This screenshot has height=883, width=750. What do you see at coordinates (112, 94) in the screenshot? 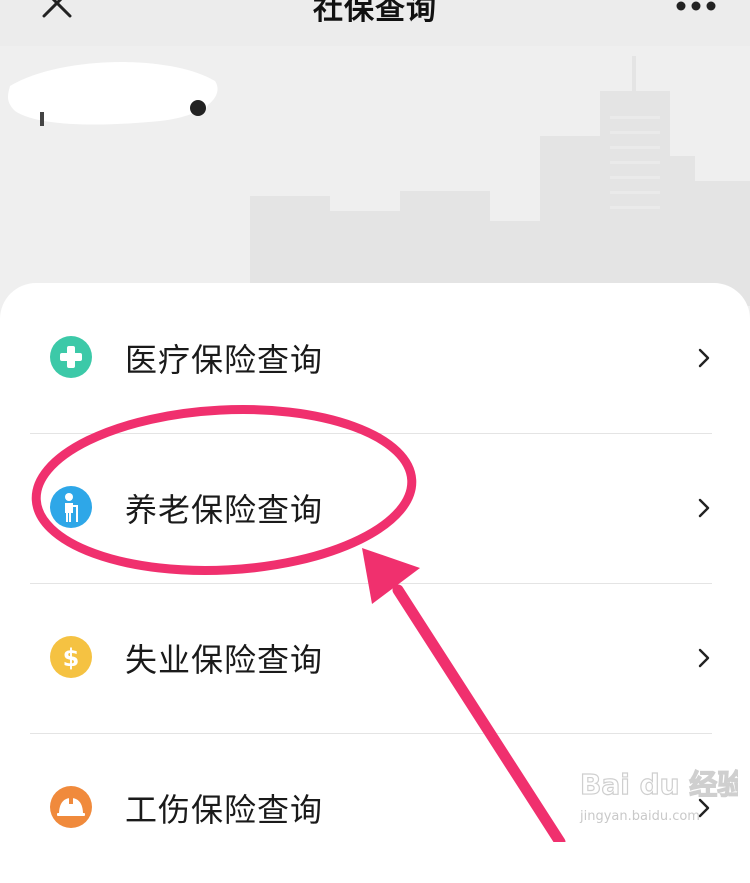
I see `redacted-user-name` at bounding box center [112, 94].